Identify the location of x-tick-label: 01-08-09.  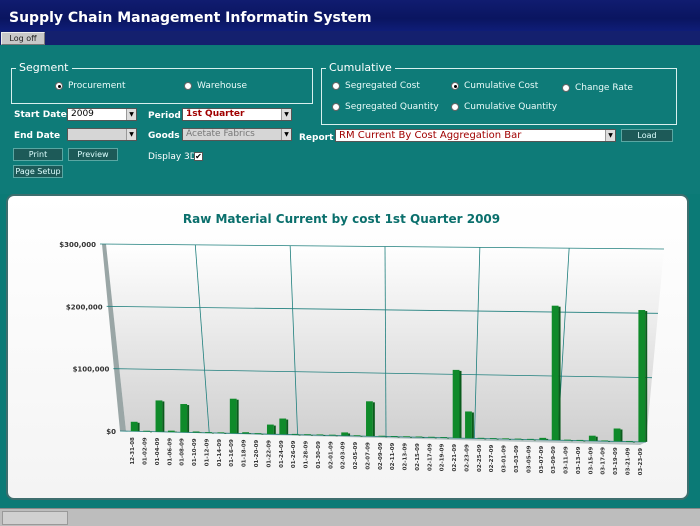
(183, 452).